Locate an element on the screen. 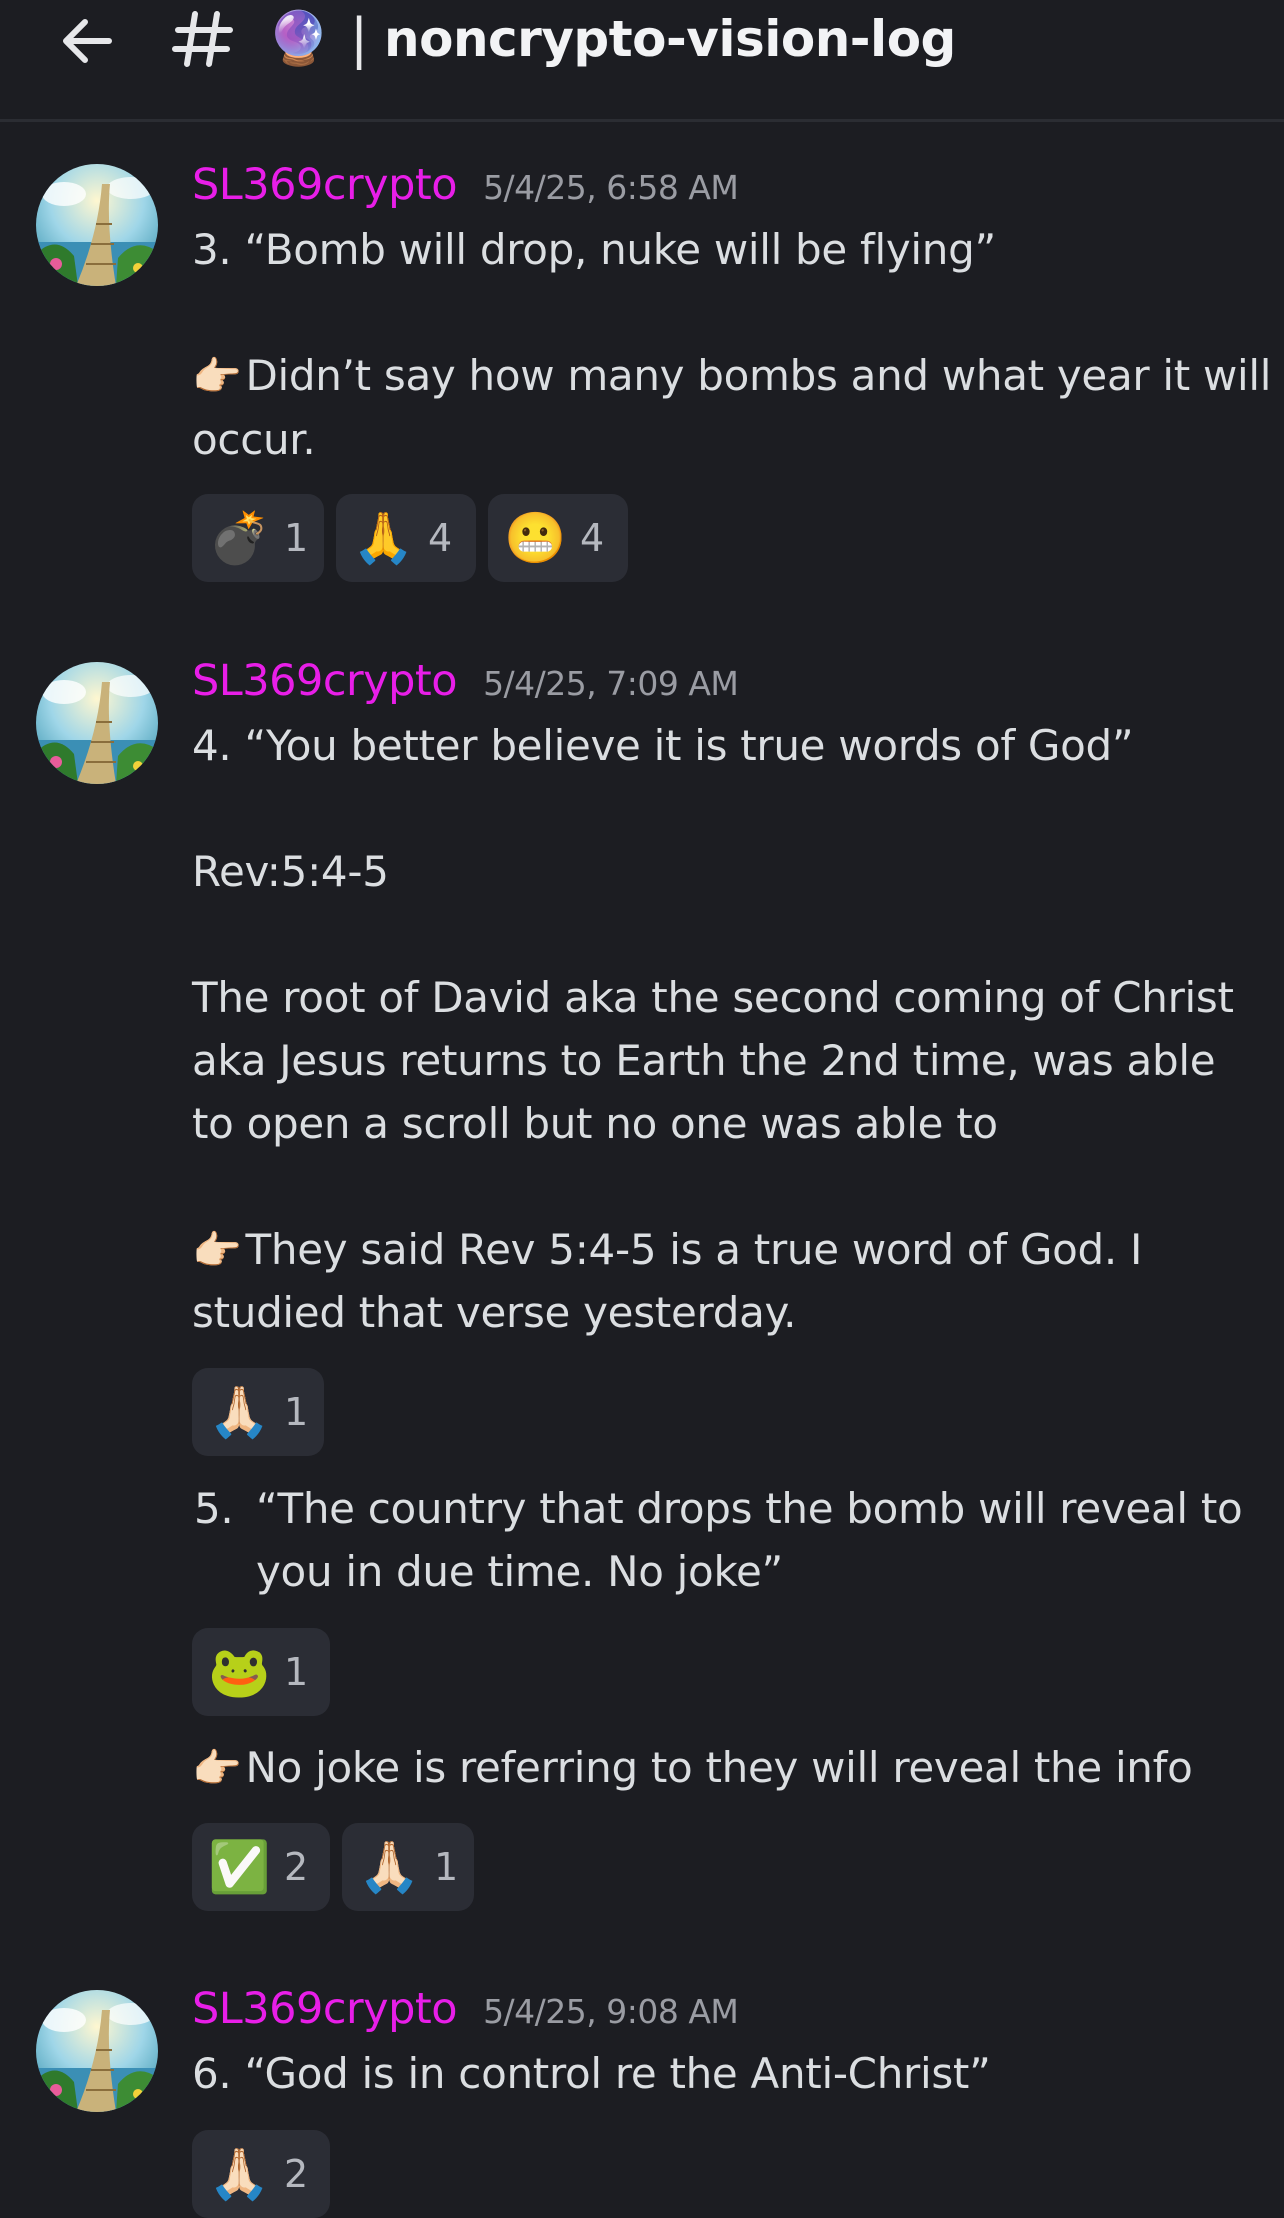  message-header: SL369crypto 5/4/25, 7:09 AM is located at coordinates (465, 684).